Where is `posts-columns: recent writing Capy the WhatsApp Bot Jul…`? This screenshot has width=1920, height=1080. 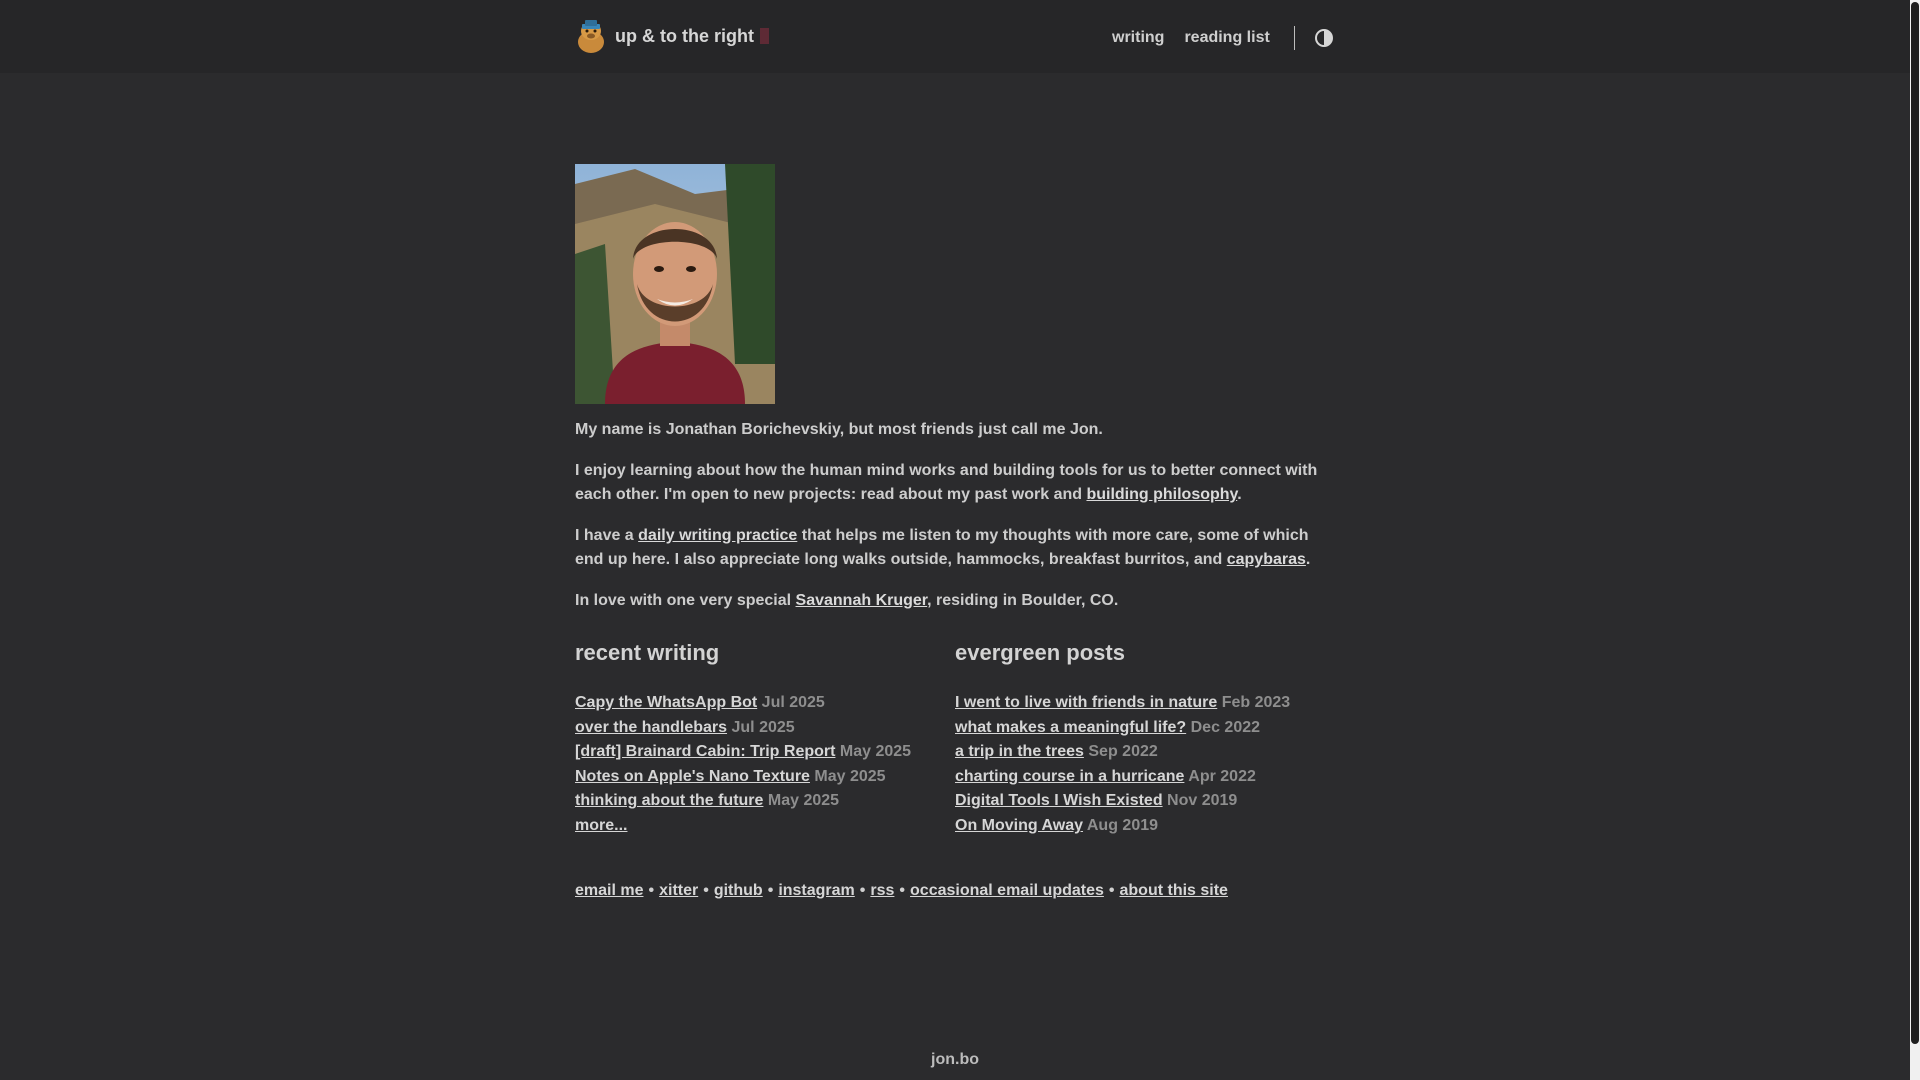
posts-columns: recent writing Capy the WhatsApp Bot Jul… is located at coordinates (955, 738).